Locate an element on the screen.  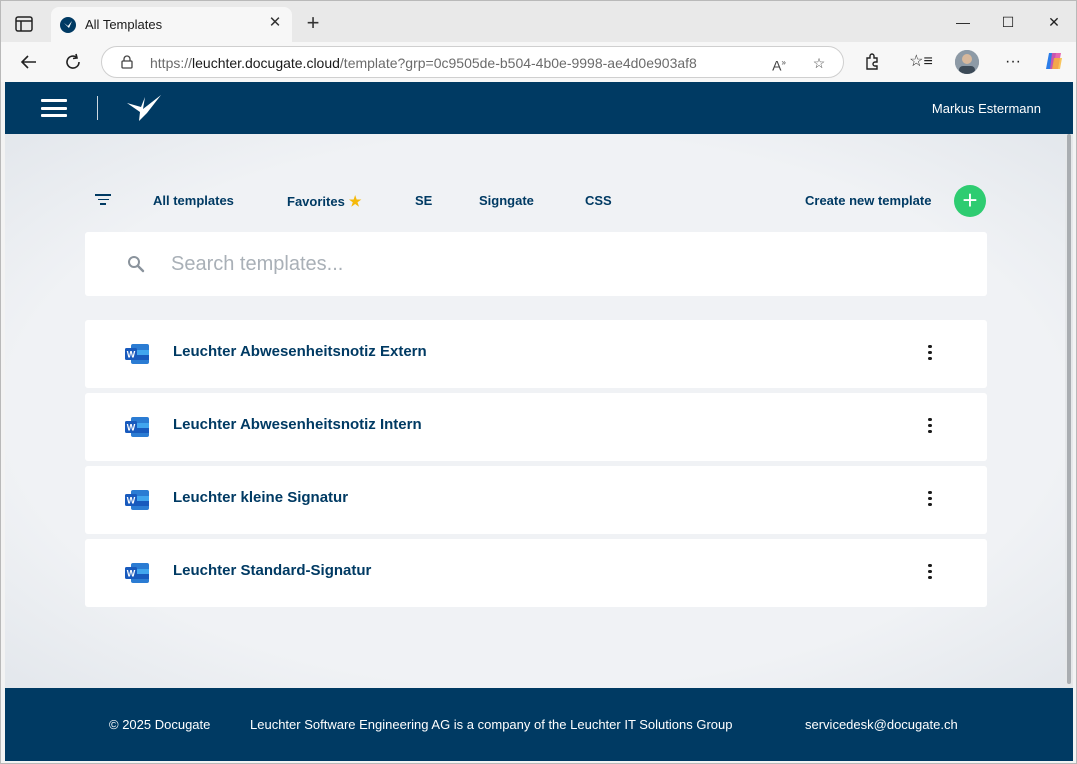
url-prefix: https:// is located at coordinates (171, 63).